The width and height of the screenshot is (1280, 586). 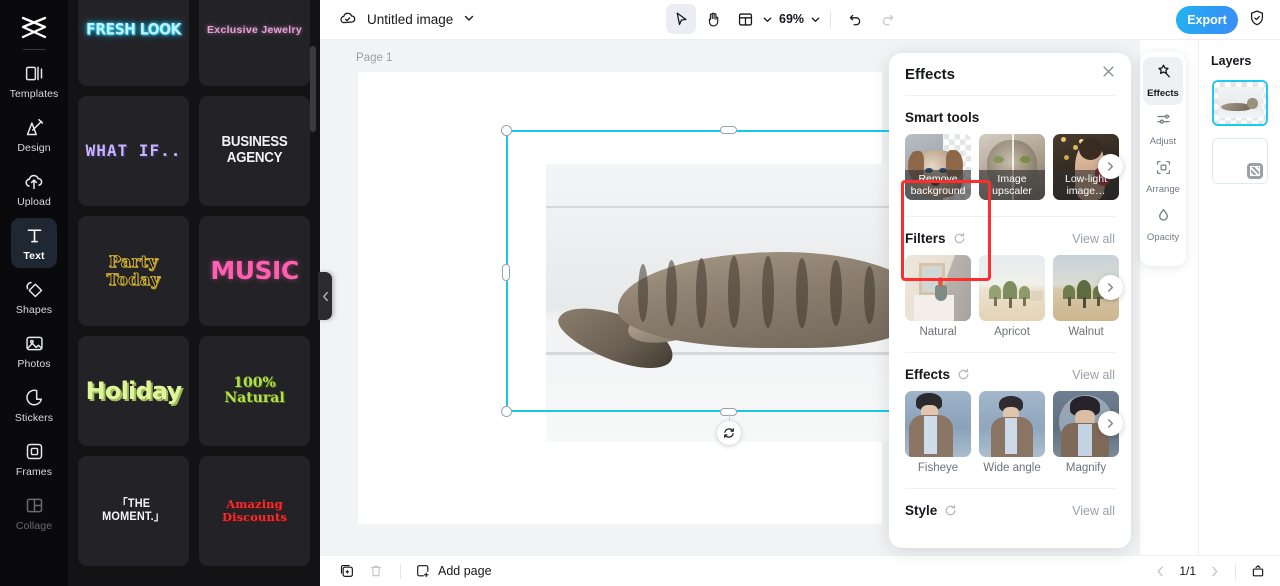 I want to click on template-card: BUSINESS AGENCY, so click(x=254, y=151).